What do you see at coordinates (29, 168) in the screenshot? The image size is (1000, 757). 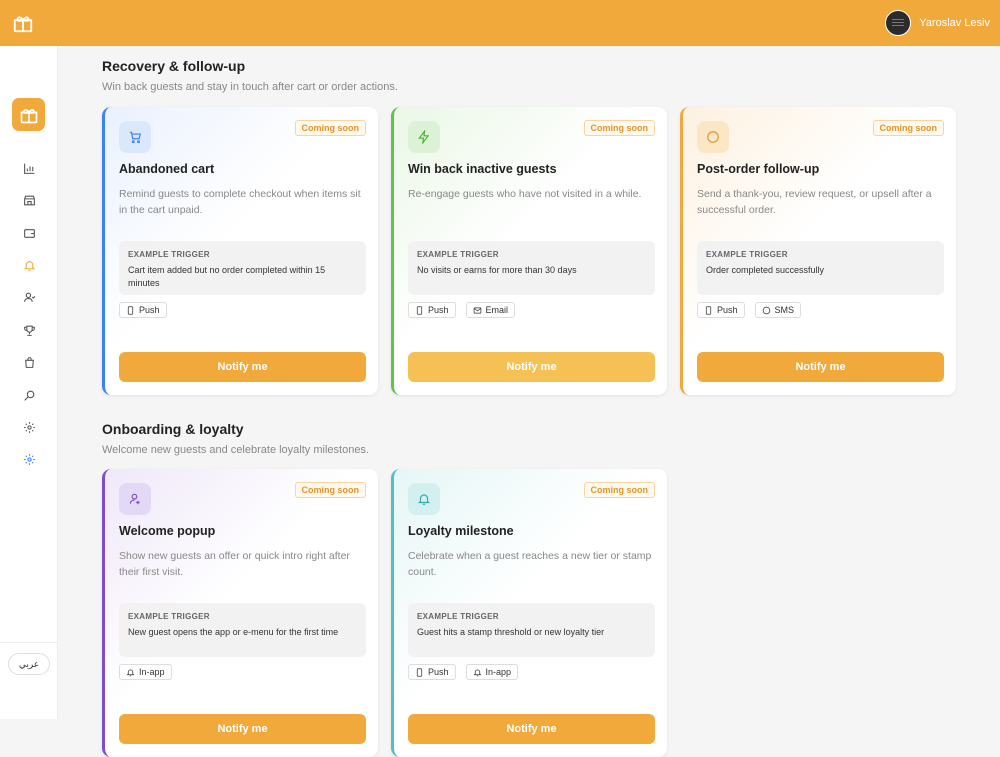 I see `chart-icon` at bounding box center [29, 168].